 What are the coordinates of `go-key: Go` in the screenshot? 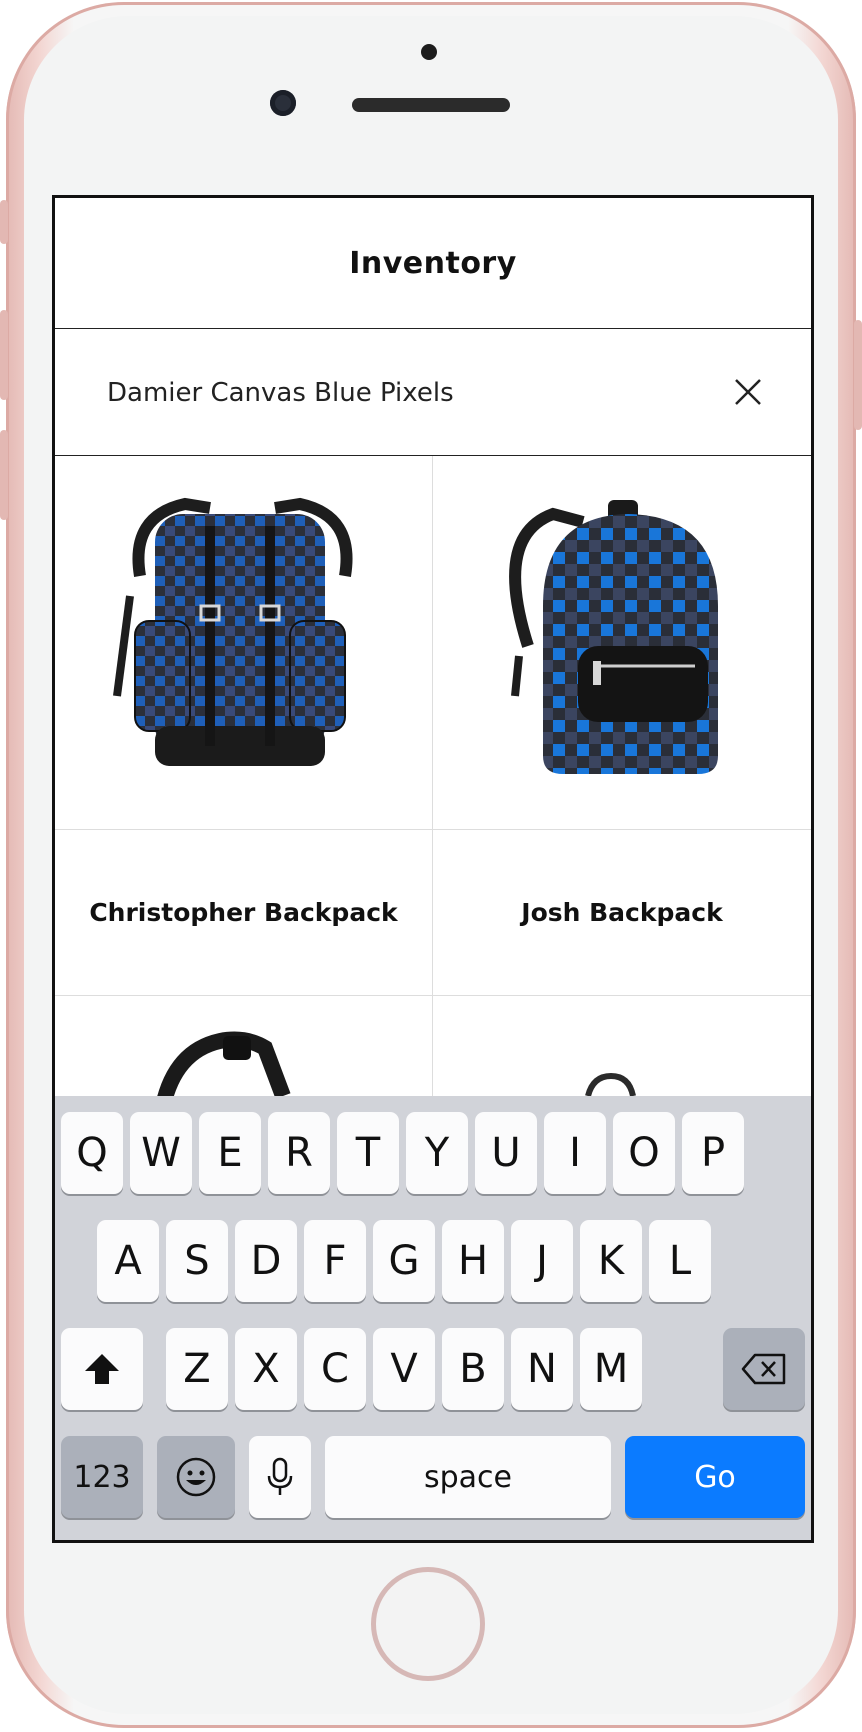 It's located at (715, 1477).